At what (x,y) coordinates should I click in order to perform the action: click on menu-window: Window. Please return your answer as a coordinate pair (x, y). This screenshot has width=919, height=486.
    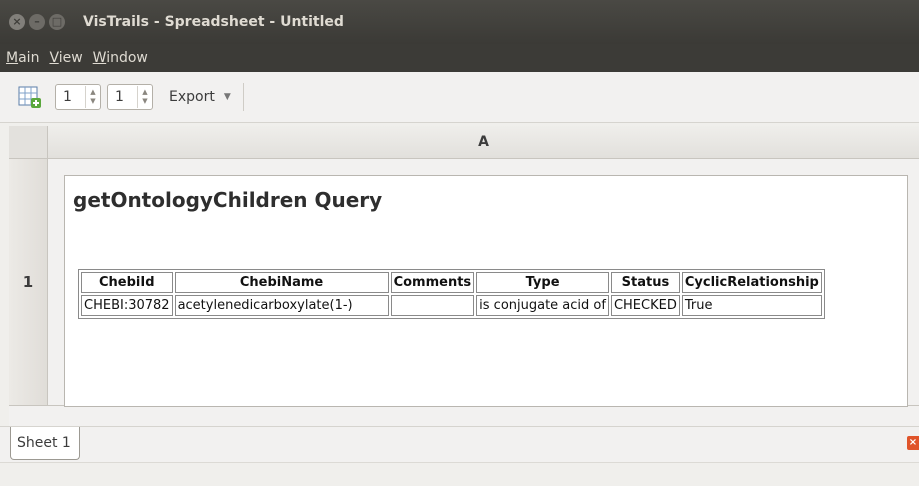
    Looking at the image, I should click on (120, 58).